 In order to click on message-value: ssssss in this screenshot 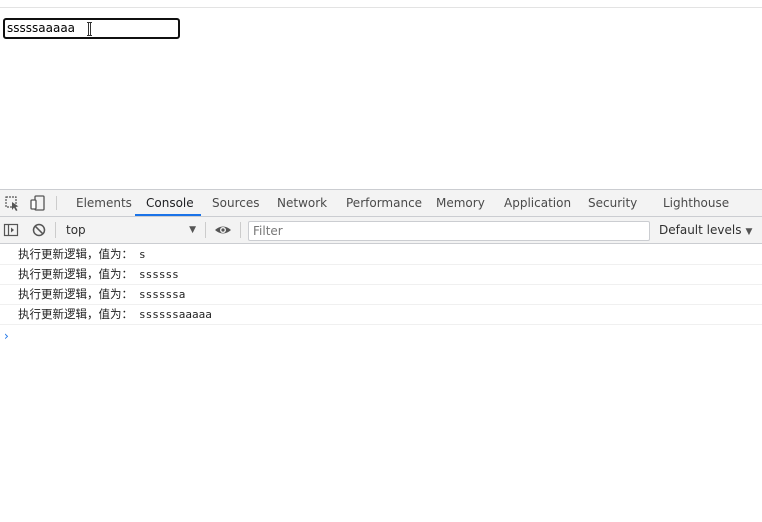, I will do `click(159, 274)`.